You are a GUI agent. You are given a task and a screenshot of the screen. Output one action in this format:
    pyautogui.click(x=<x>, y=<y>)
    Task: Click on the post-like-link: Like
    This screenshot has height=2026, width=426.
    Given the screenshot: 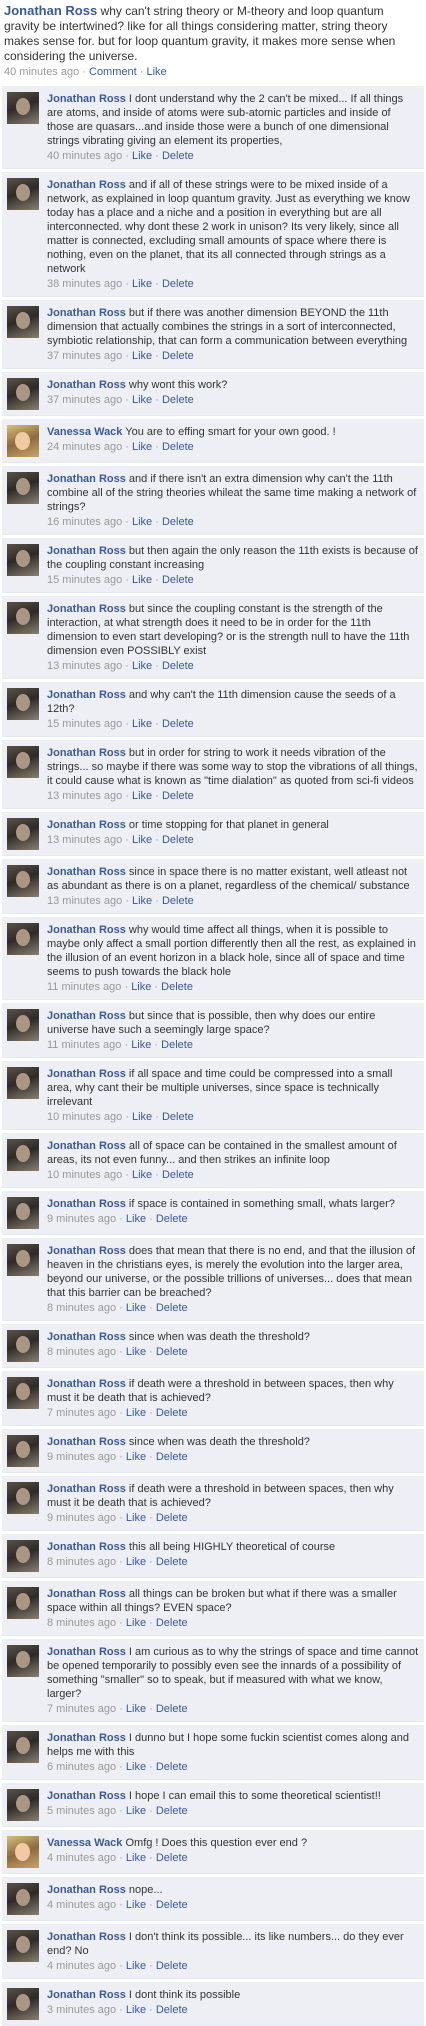 What is the action you would take?
    pyautogui.click(x=156, y=72)
    